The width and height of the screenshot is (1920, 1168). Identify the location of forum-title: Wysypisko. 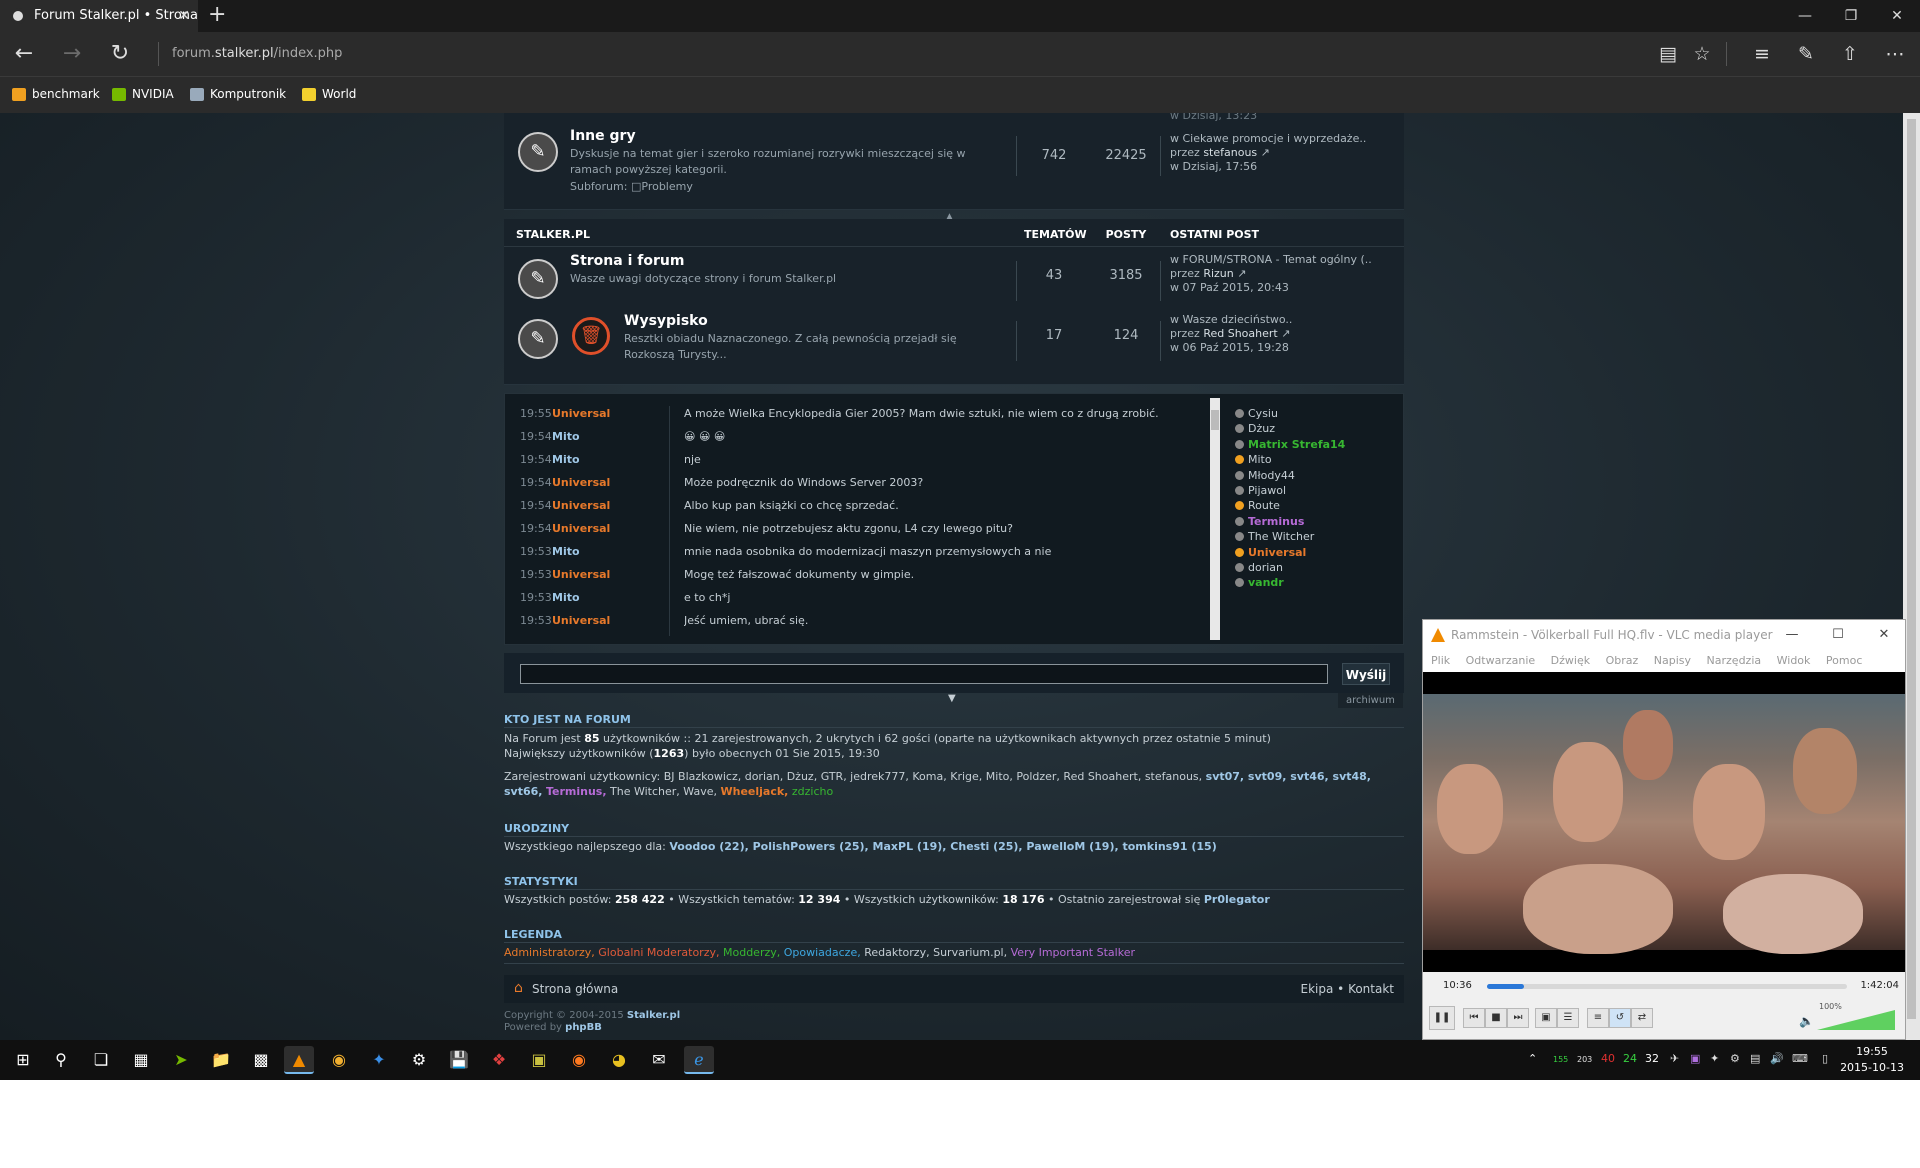
(666, 321).